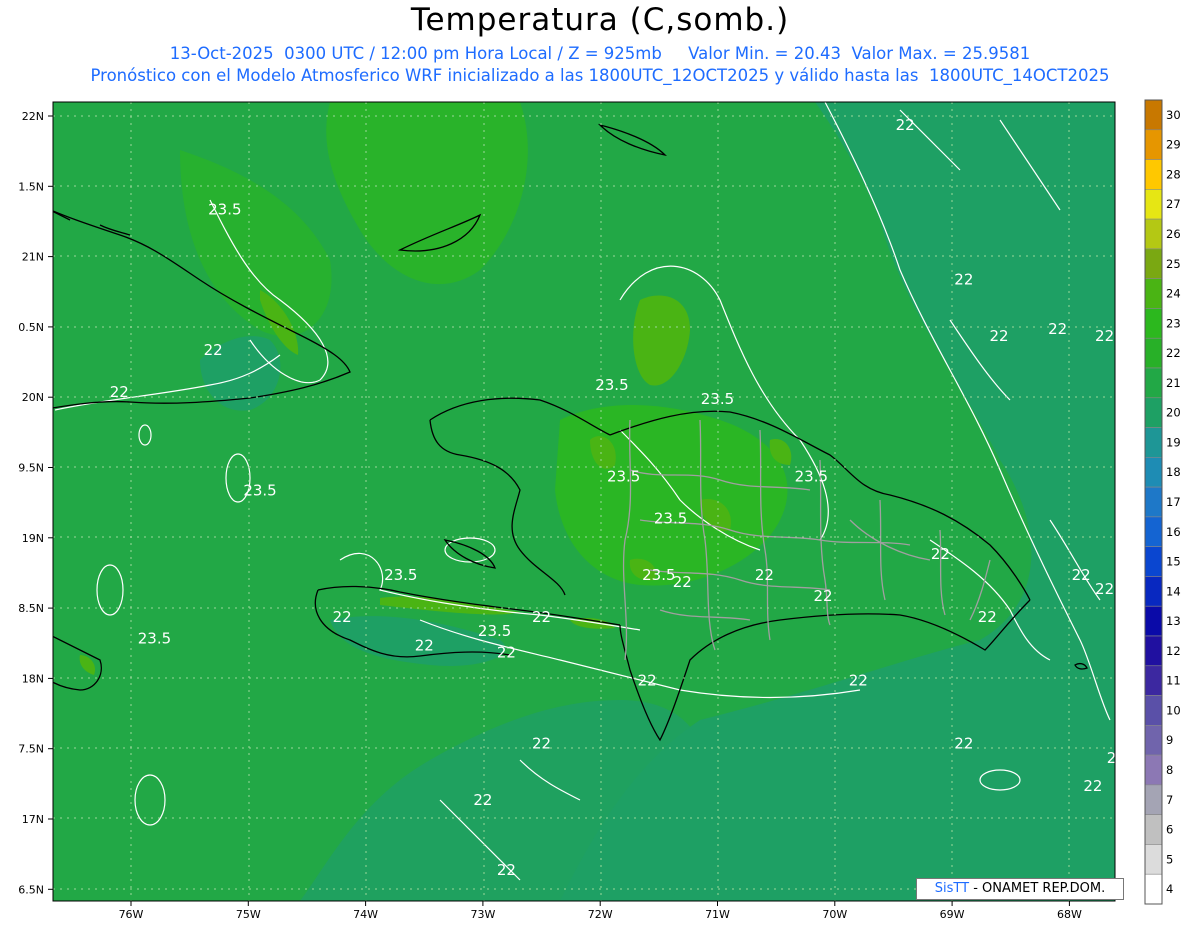  I want to click on colorbar-label: 16, so click(1173, 532).